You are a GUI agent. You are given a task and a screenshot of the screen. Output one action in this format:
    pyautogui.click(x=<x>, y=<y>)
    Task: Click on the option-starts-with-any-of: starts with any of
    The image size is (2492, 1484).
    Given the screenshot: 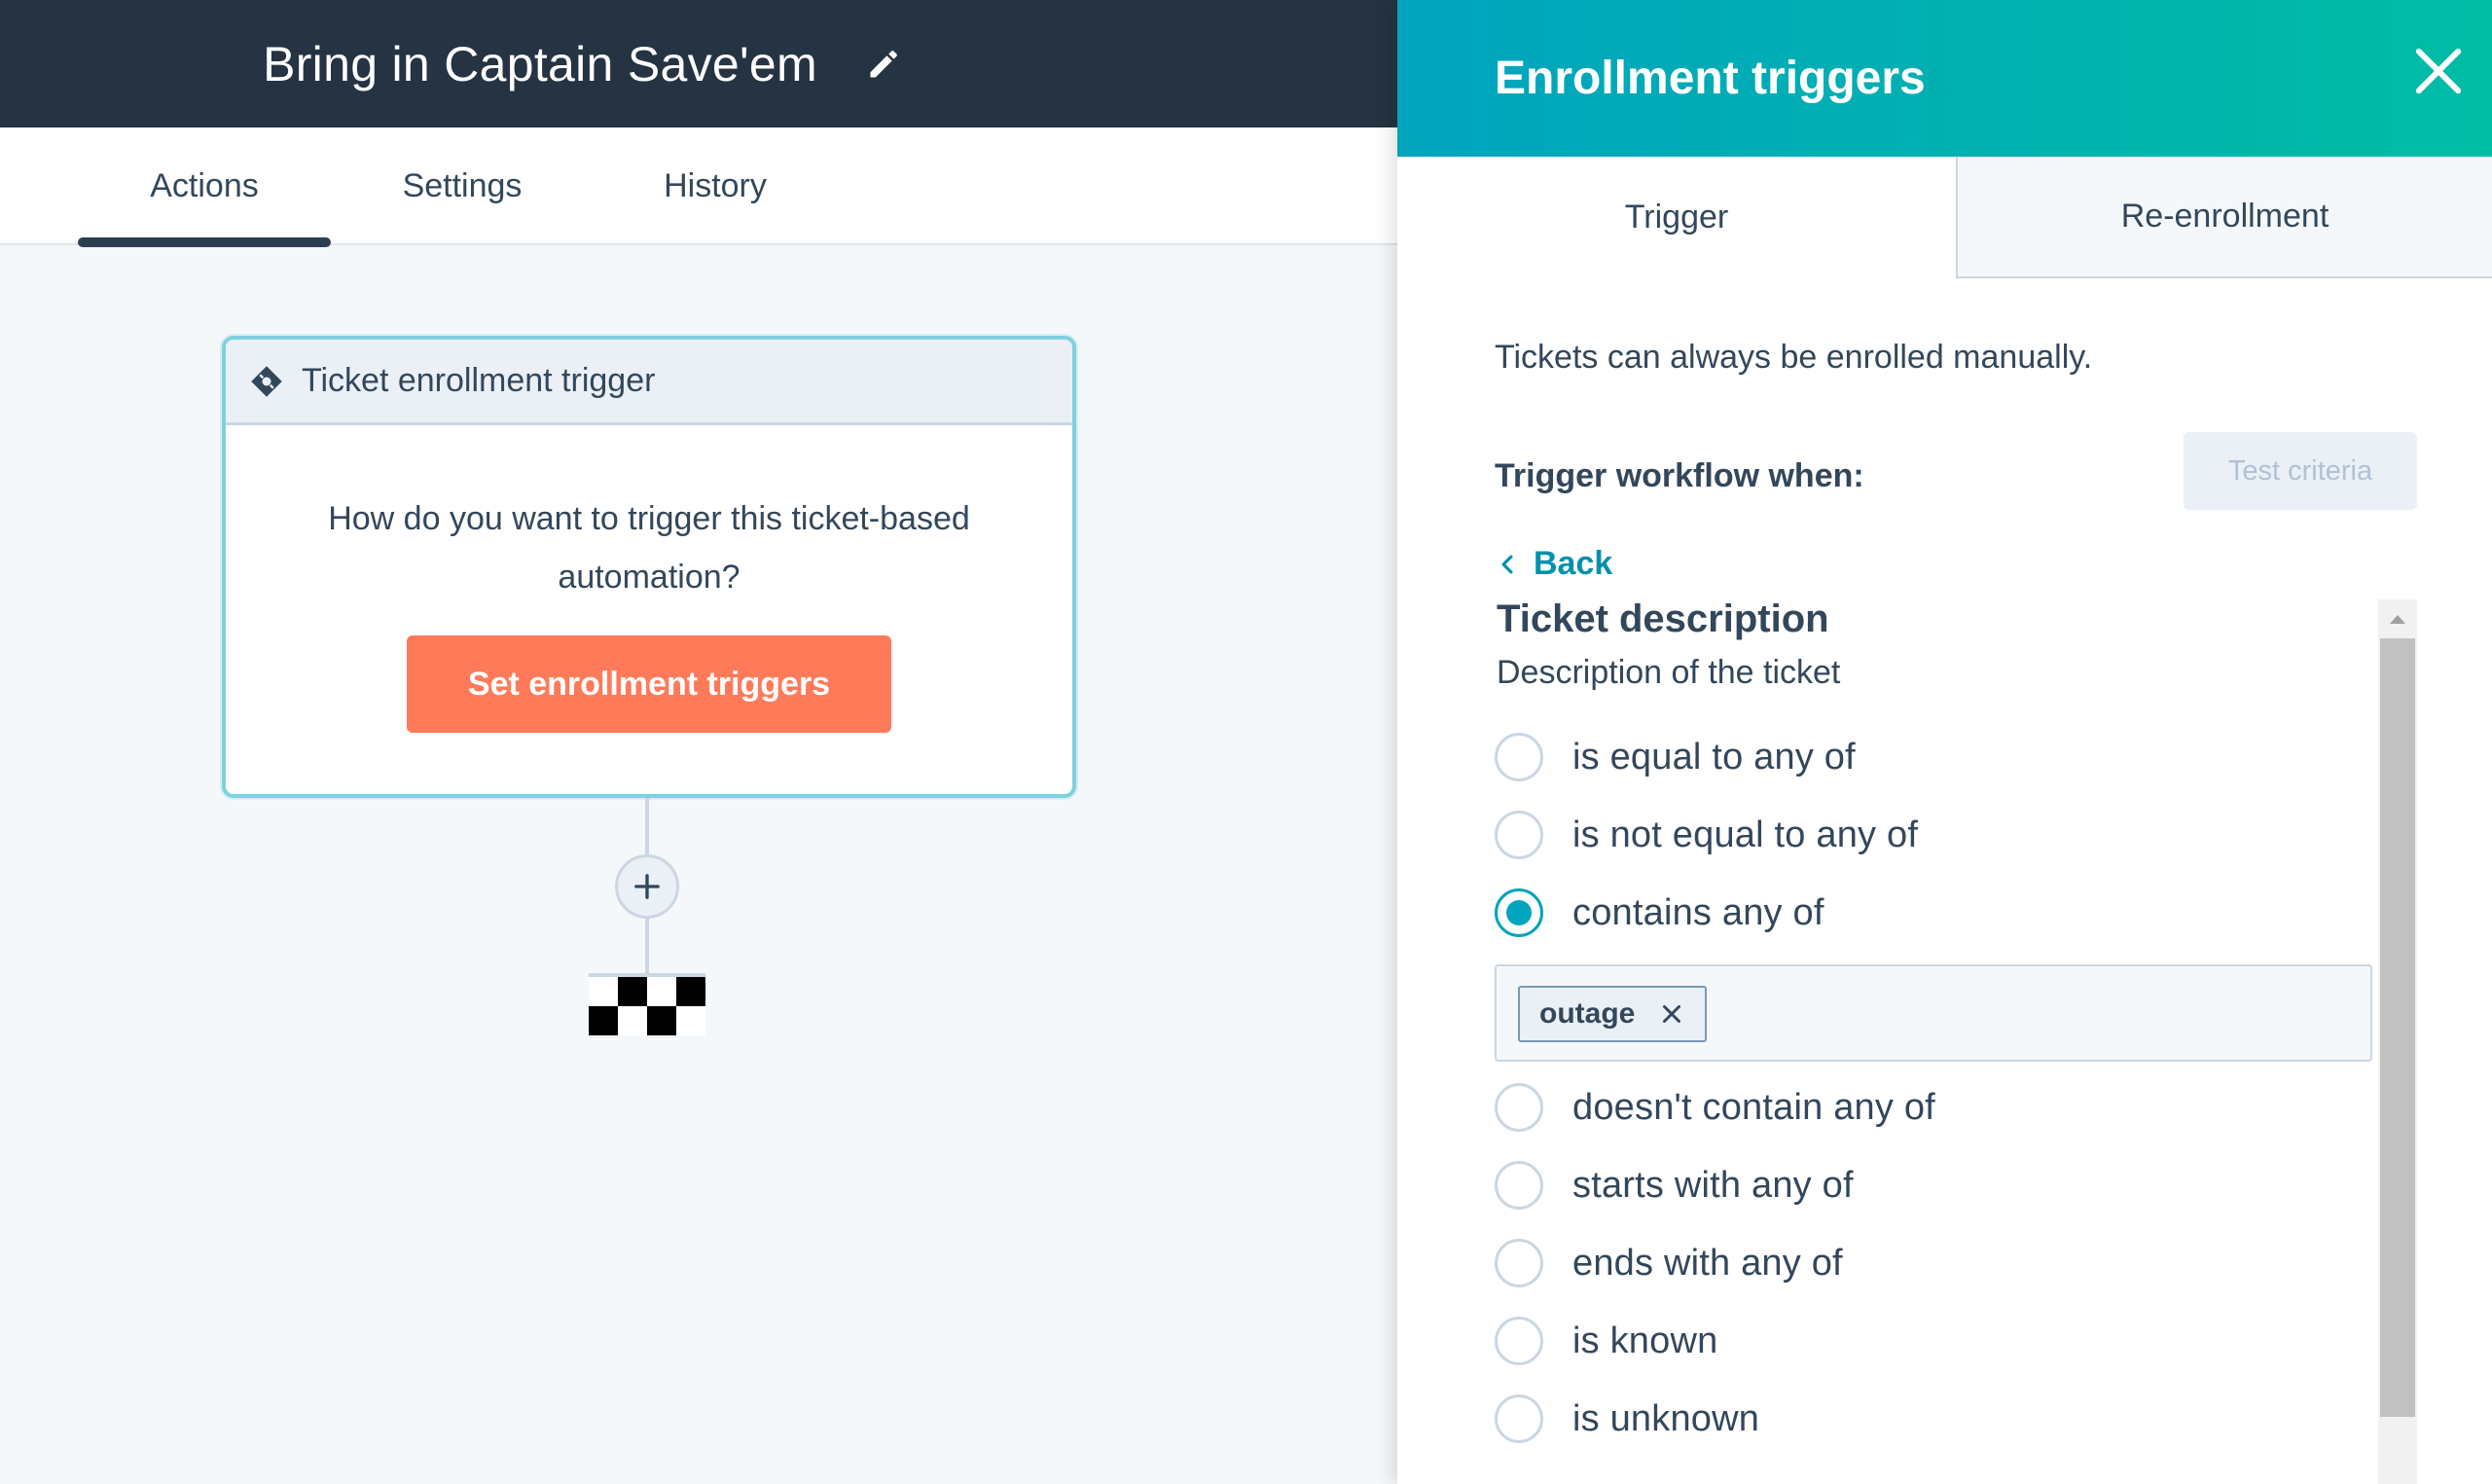 What is the action you would take?
    pyautogui.click(x=1675, y=1185)
    